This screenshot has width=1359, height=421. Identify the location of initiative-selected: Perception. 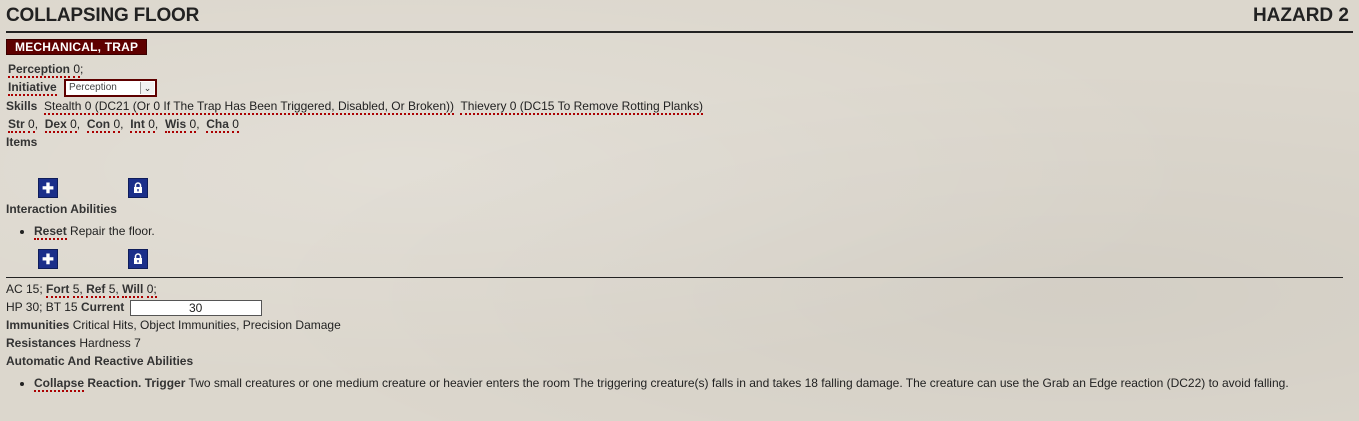
(93, 87).